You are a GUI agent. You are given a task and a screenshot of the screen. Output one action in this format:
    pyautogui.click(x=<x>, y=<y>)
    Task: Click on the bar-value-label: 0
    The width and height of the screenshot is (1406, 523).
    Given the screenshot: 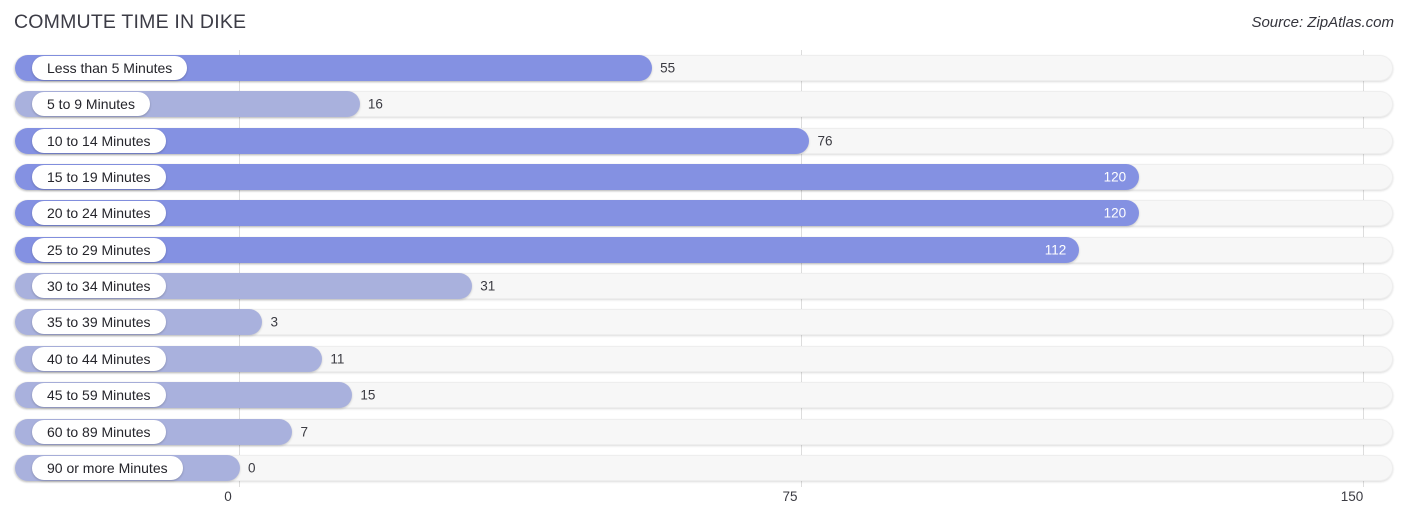 What is the action you would take?
    pyautogui.click(x=252, y=468)
    